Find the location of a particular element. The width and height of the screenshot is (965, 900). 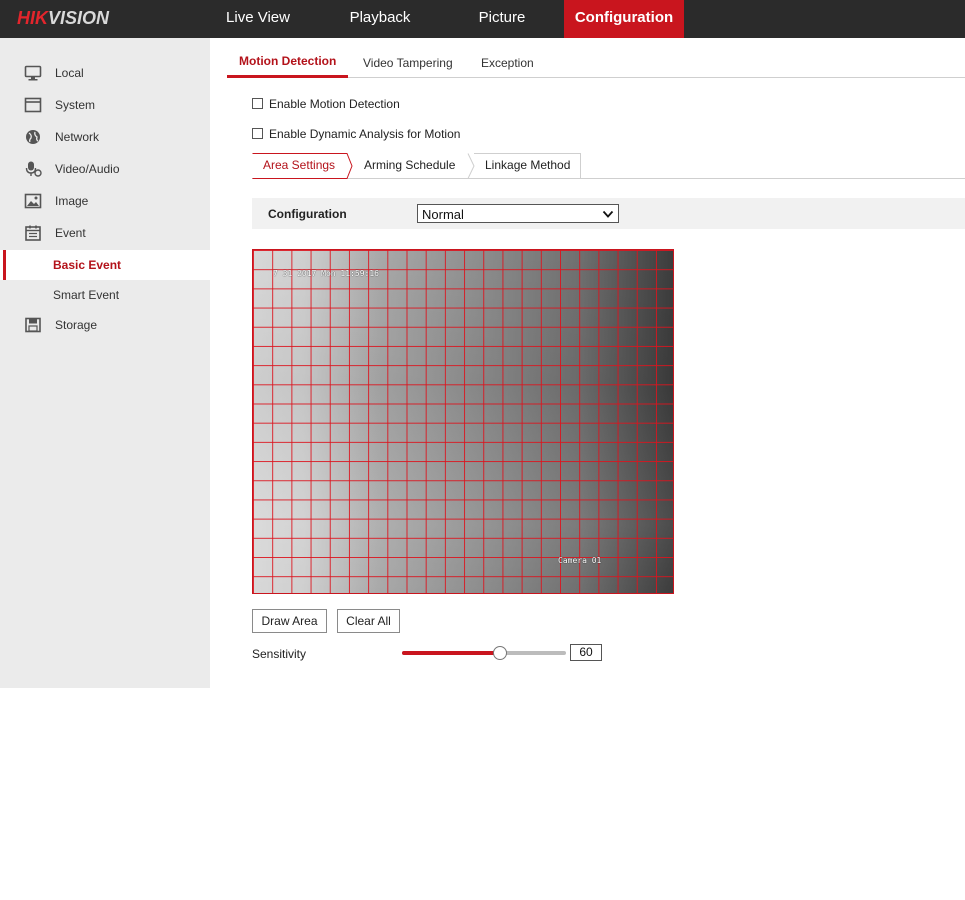

sidebar-sub-smart-event: Smart Event is located at coordinates (105, 295).